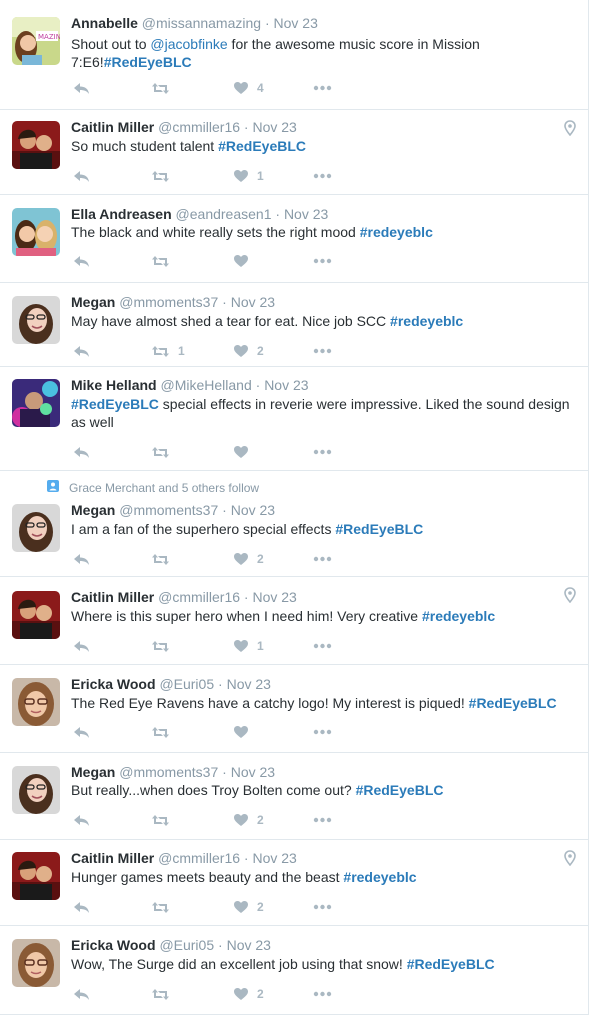  I want to click on user-name: Ericka Wood, so click(113, 945).